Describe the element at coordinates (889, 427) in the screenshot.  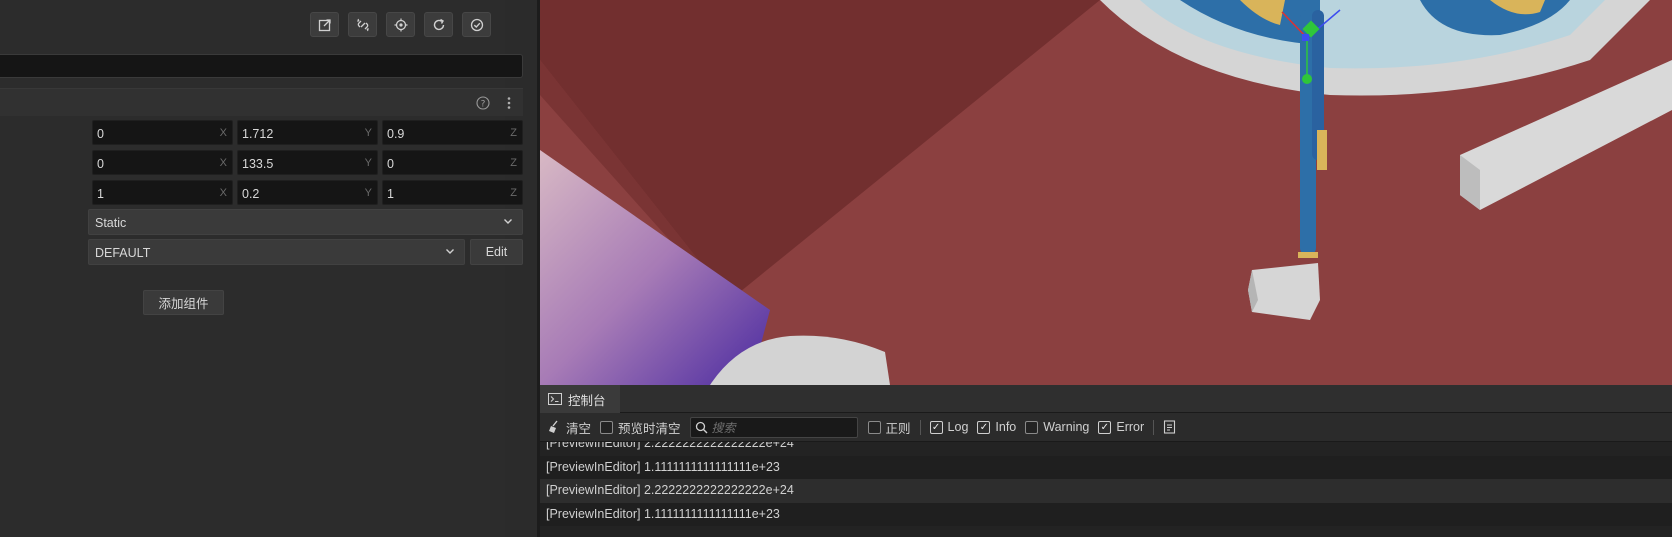
I see `regex-checkbox: 正则` at that location.